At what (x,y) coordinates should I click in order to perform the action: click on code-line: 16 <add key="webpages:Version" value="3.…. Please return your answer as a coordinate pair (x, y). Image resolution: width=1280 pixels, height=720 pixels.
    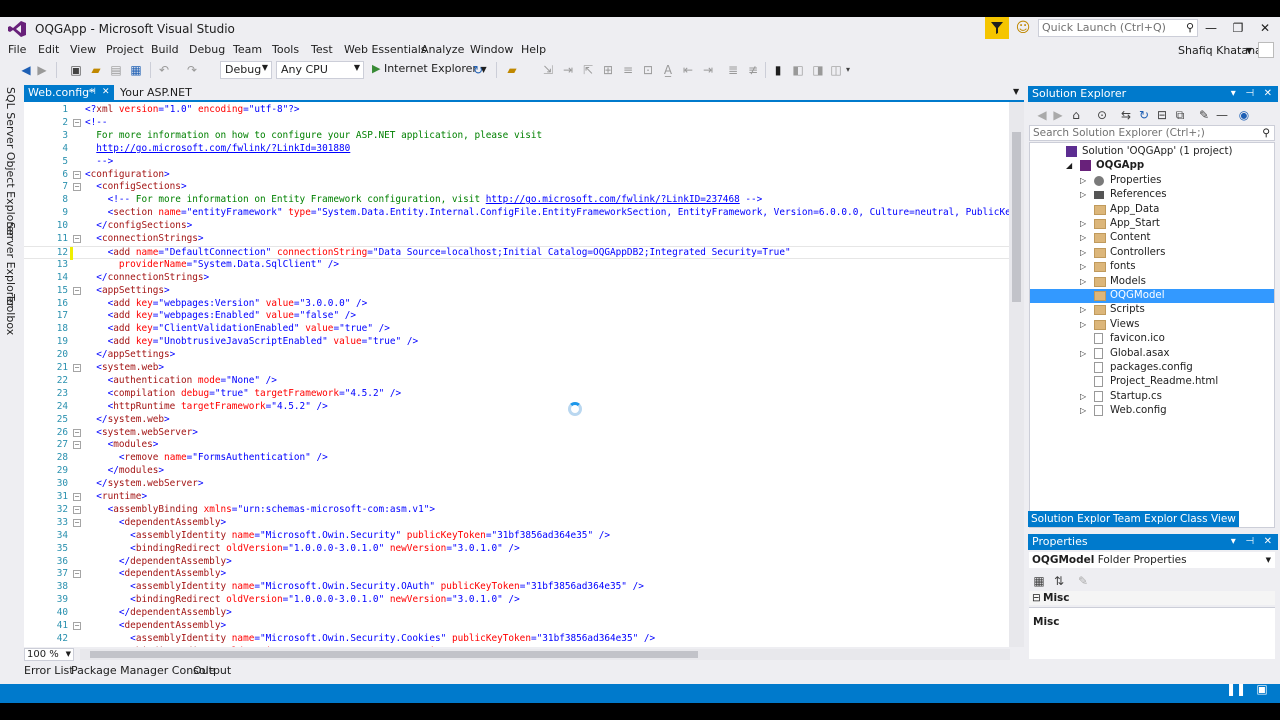
    Looking at the image, I should click on (516, 304).